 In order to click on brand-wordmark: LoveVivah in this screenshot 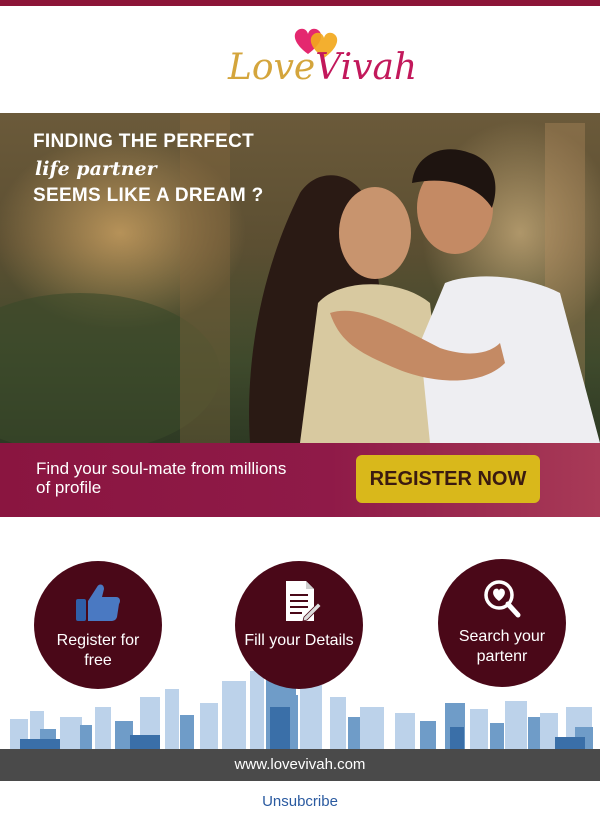, I will do `click(322, 68)`.